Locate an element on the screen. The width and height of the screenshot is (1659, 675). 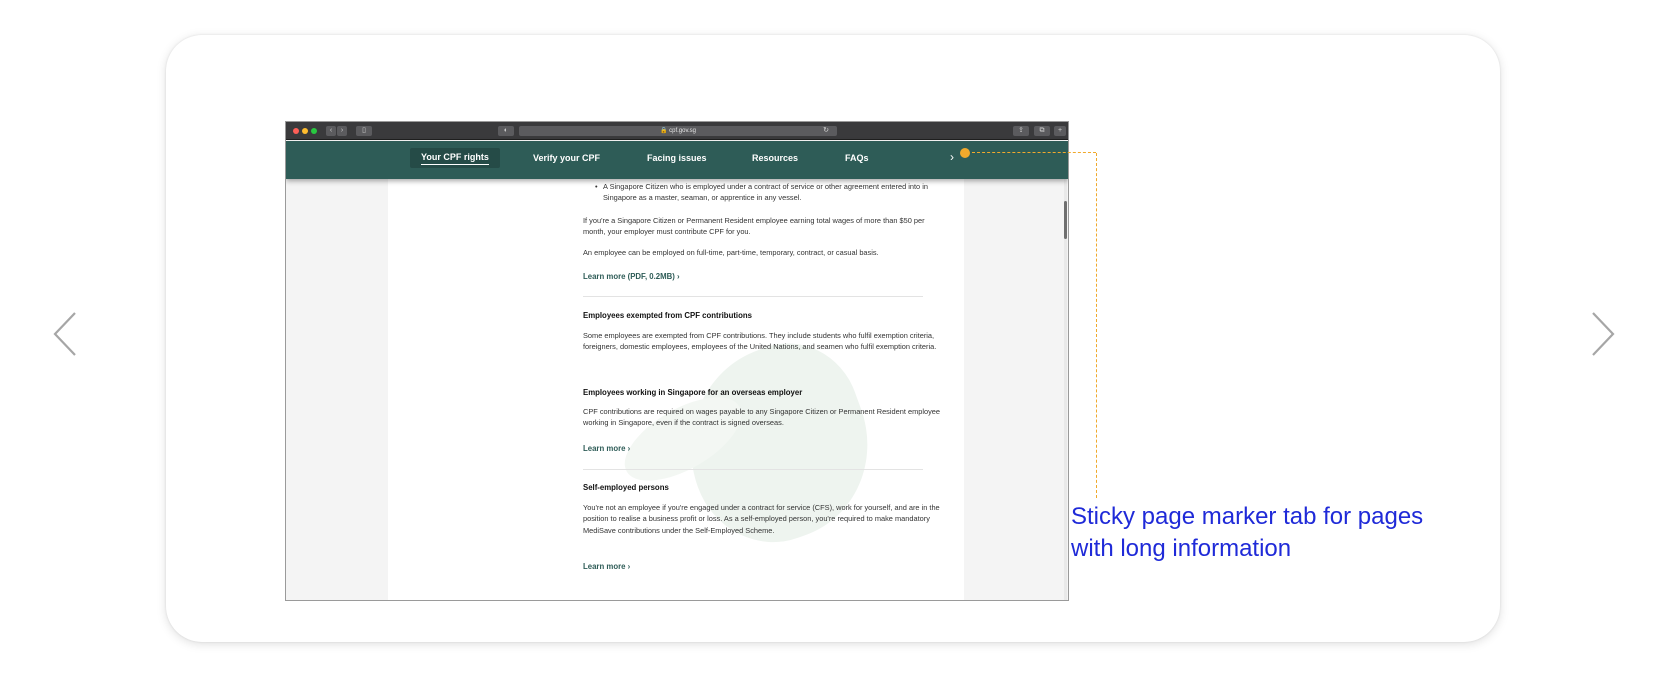
marker-dot-icon is located at coordinates (965, 153).